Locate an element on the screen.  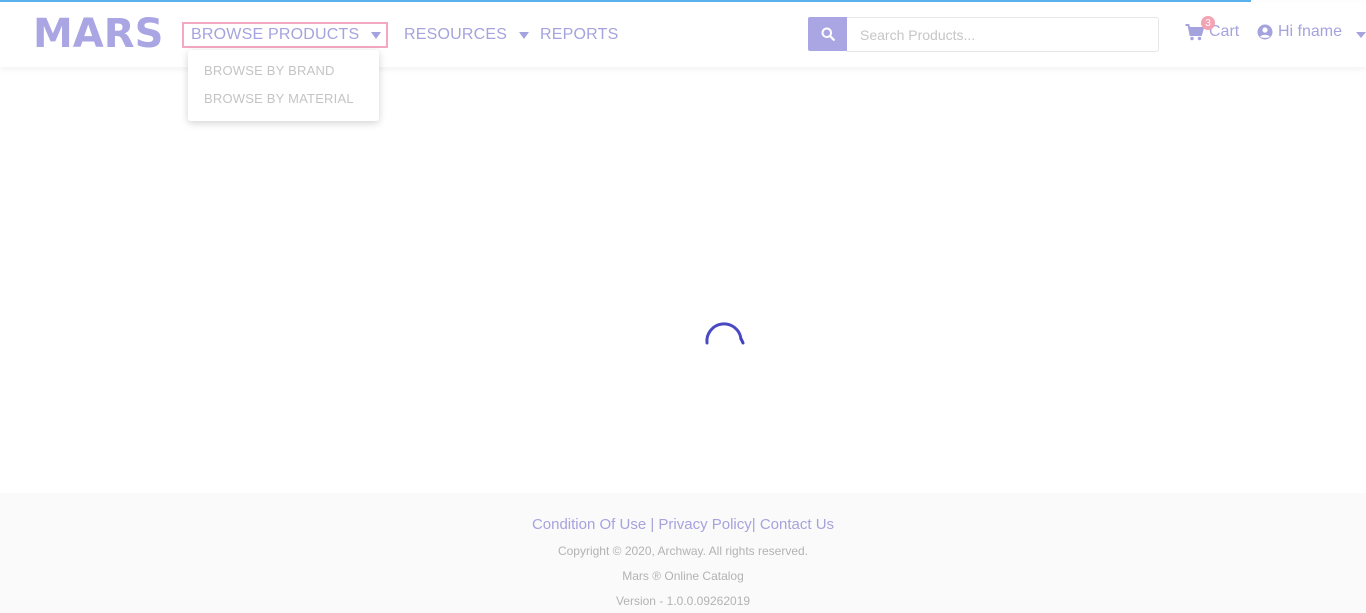
nav-reports-label: REPORTS is located at coordinates (579, 34).